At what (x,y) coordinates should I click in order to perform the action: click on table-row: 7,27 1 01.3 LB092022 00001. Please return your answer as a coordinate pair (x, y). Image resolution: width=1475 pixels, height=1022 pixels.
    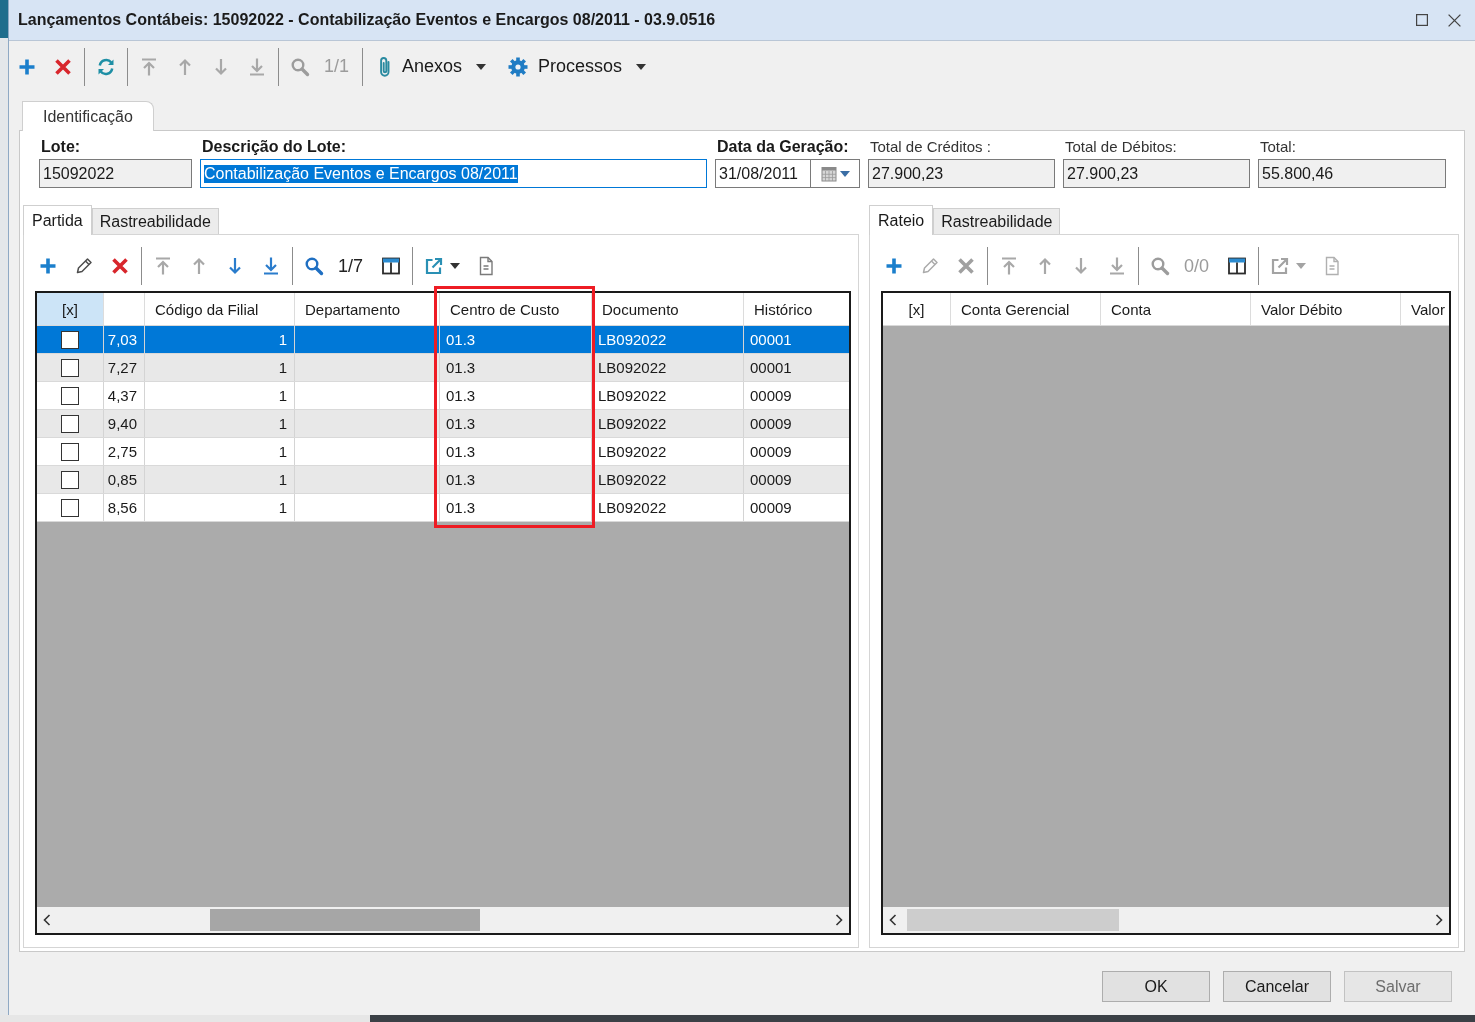
    Looking at the image, I should click on (443, 368).